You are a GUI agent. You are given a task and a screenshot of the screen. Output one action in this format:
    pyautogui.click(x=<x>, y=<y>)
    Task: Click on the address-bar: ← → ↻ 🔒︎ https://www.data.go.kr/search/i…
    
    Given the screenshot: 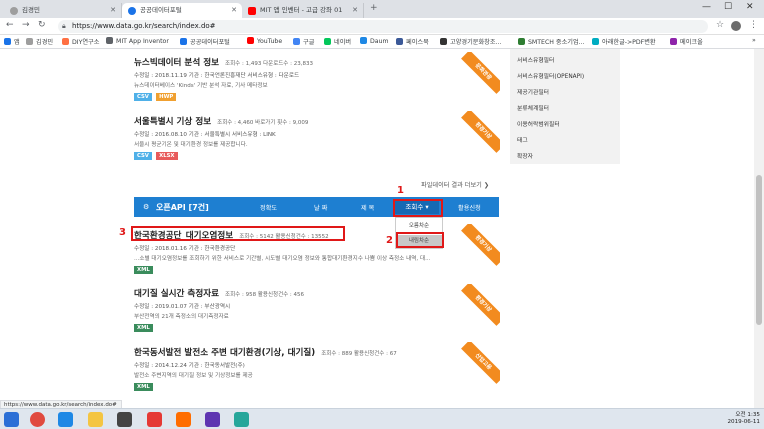 What is the action you would take?
    pyautogui.click(x=382, y=26)
    